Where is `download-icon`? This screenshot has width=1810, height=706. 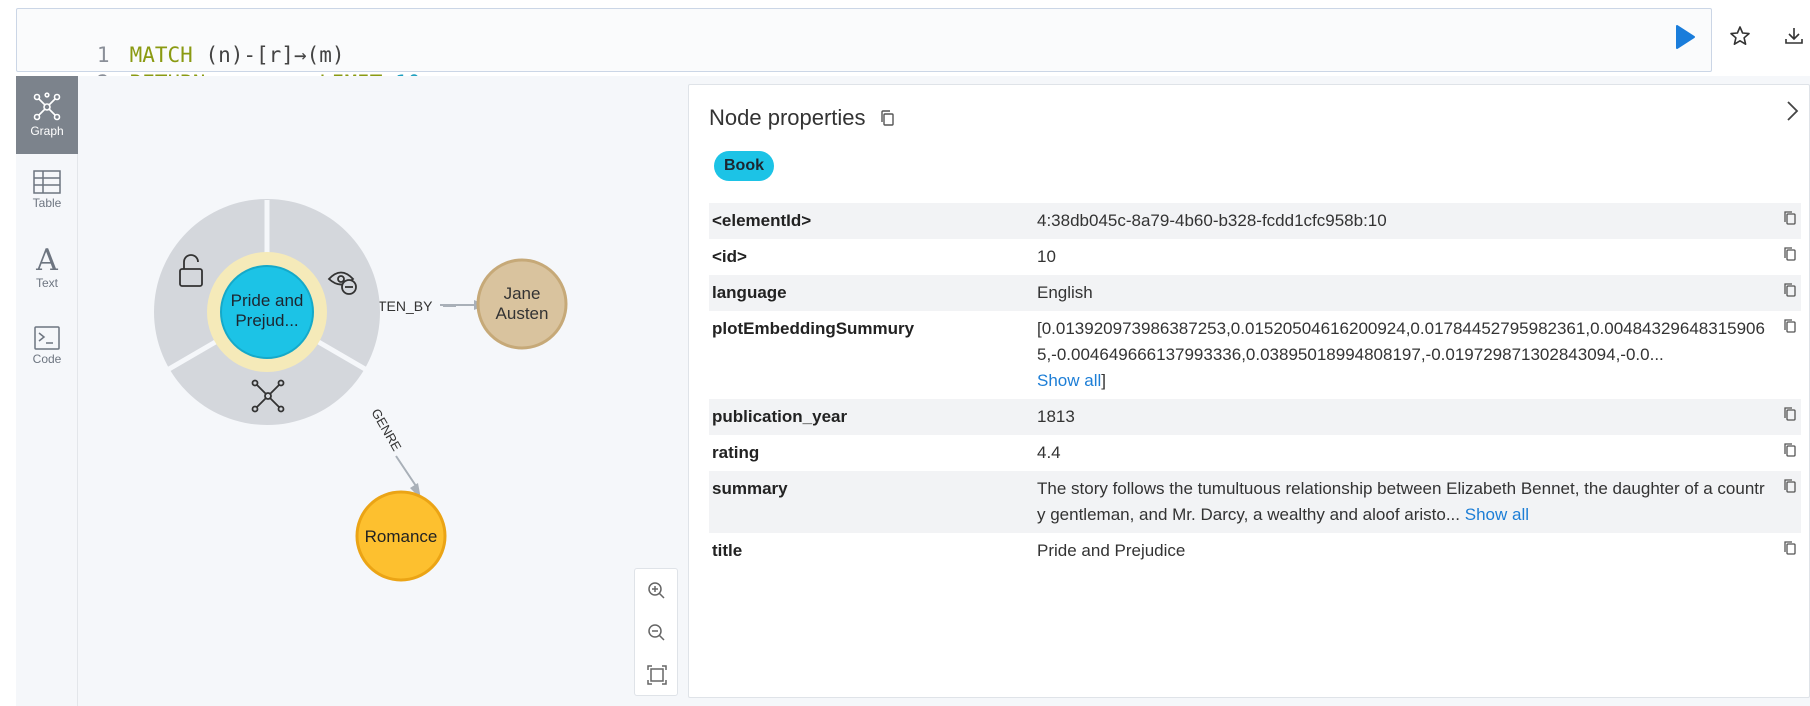 download-icon is located at coordinates (1794, 36).